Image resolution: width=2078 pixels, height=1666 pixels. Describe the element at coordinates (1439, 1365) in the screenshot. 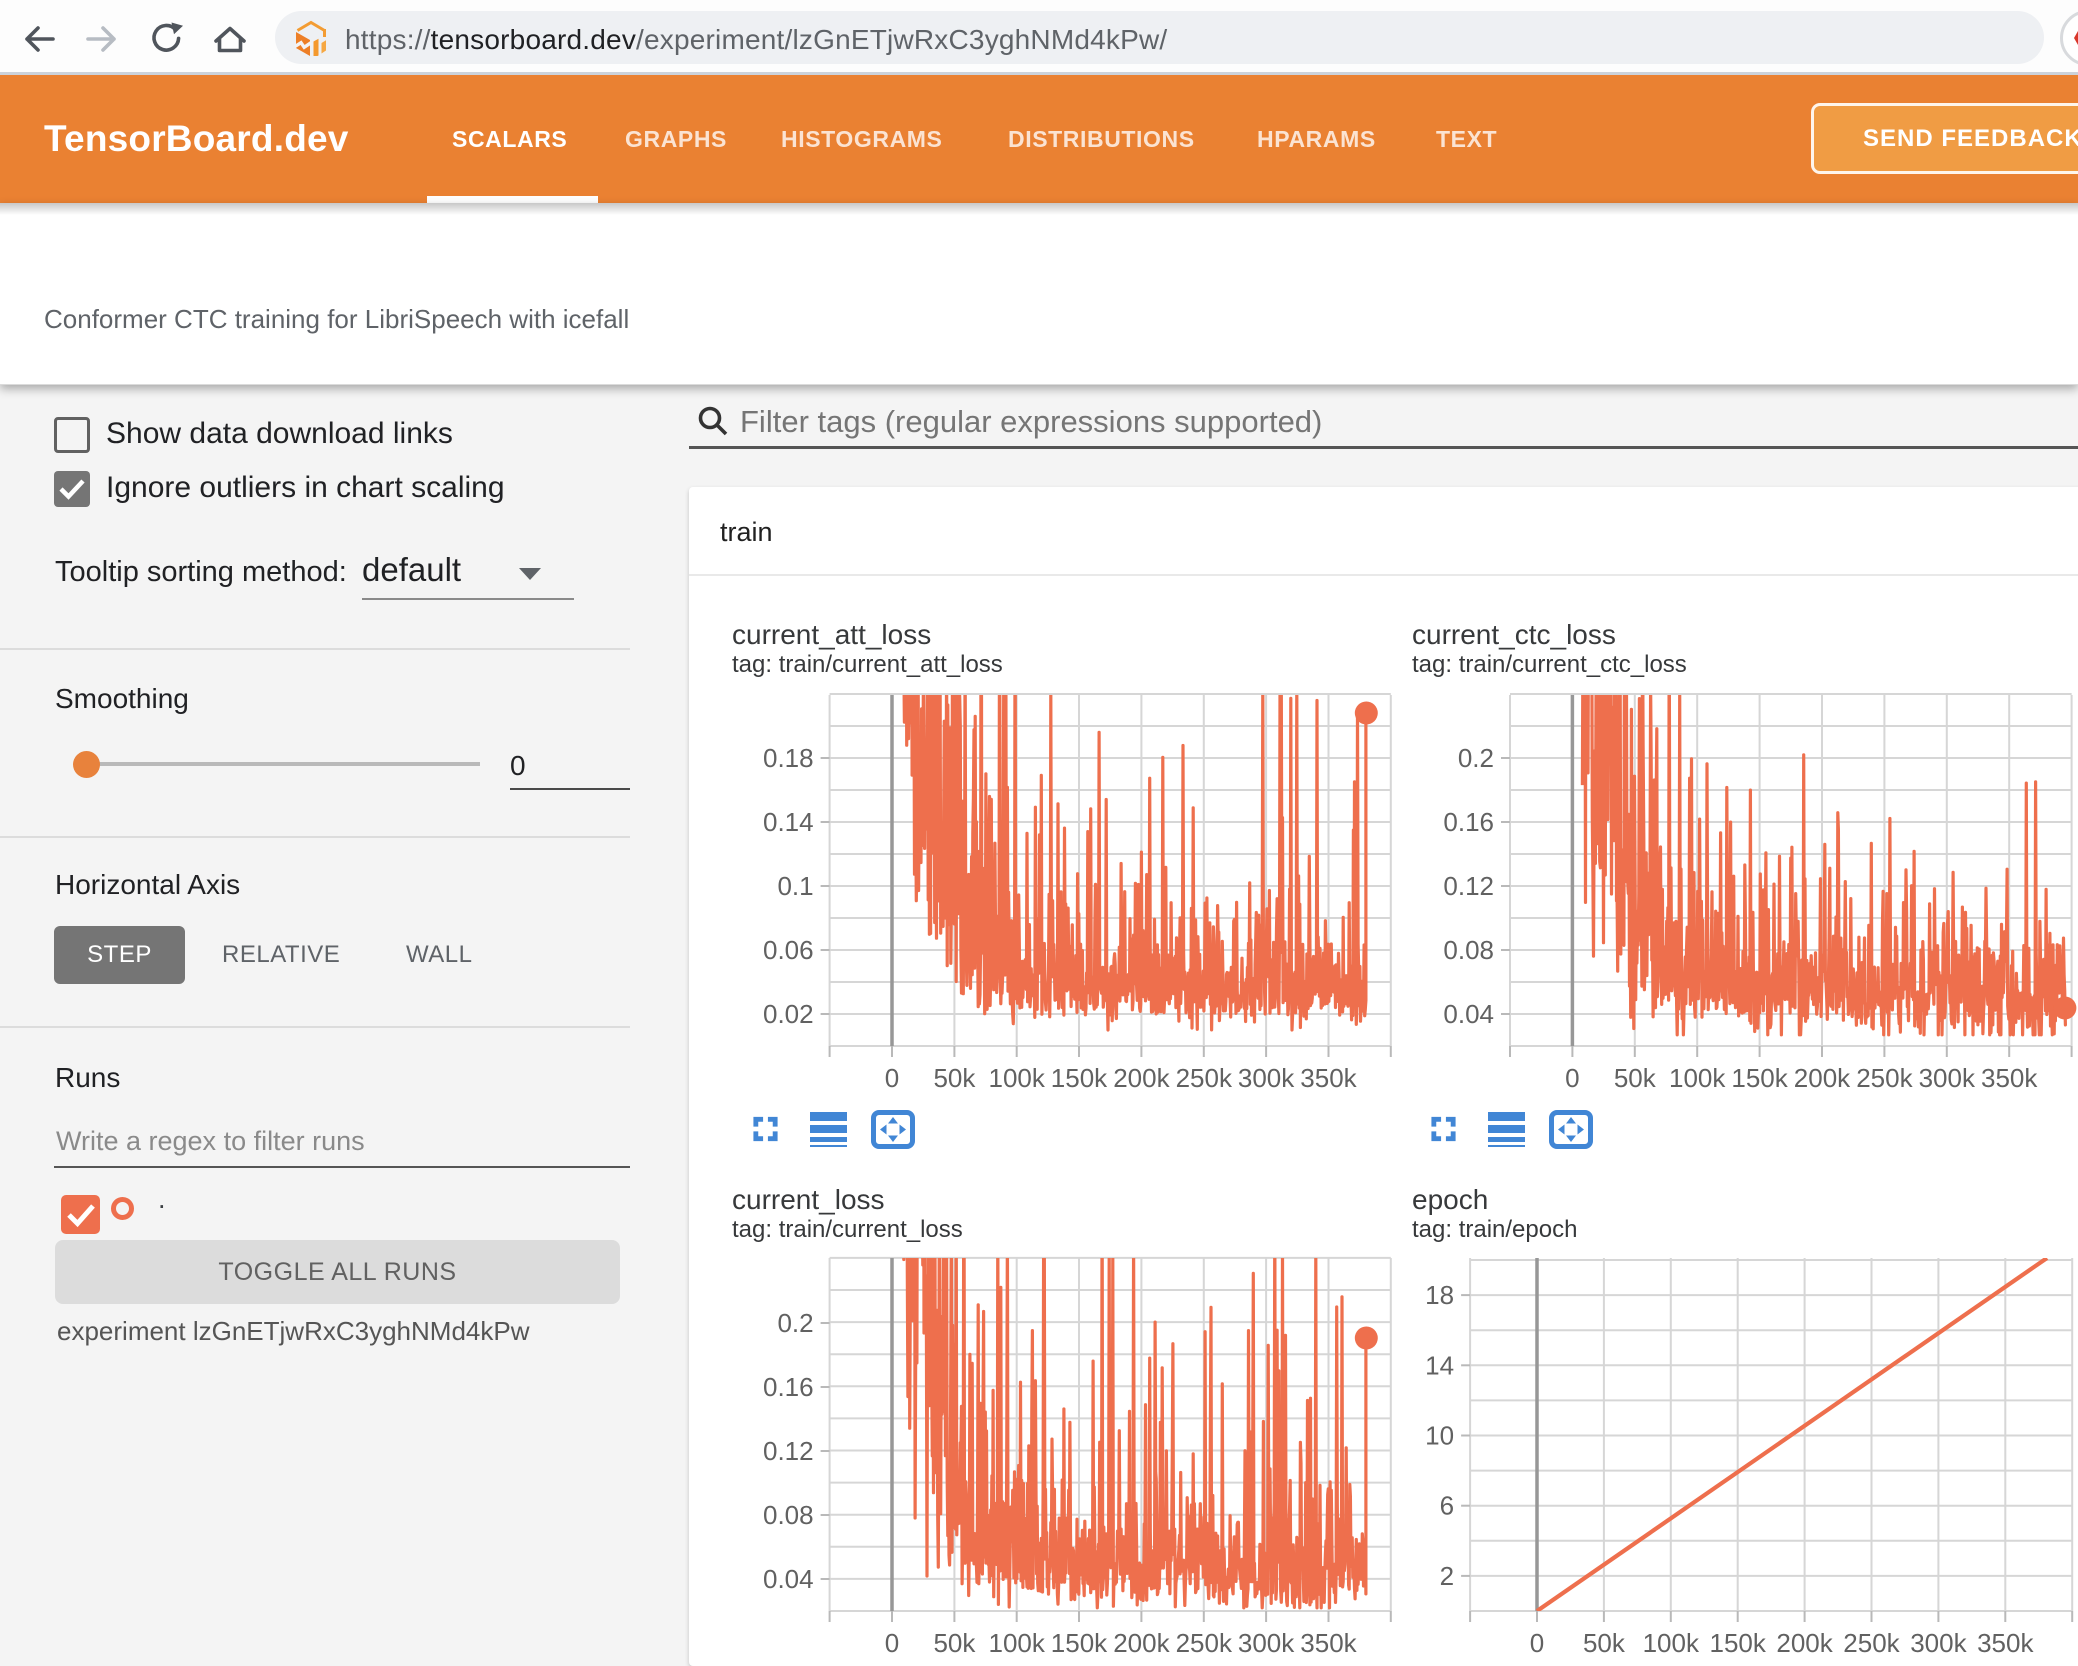

I see `svg-text: 14` at that location.